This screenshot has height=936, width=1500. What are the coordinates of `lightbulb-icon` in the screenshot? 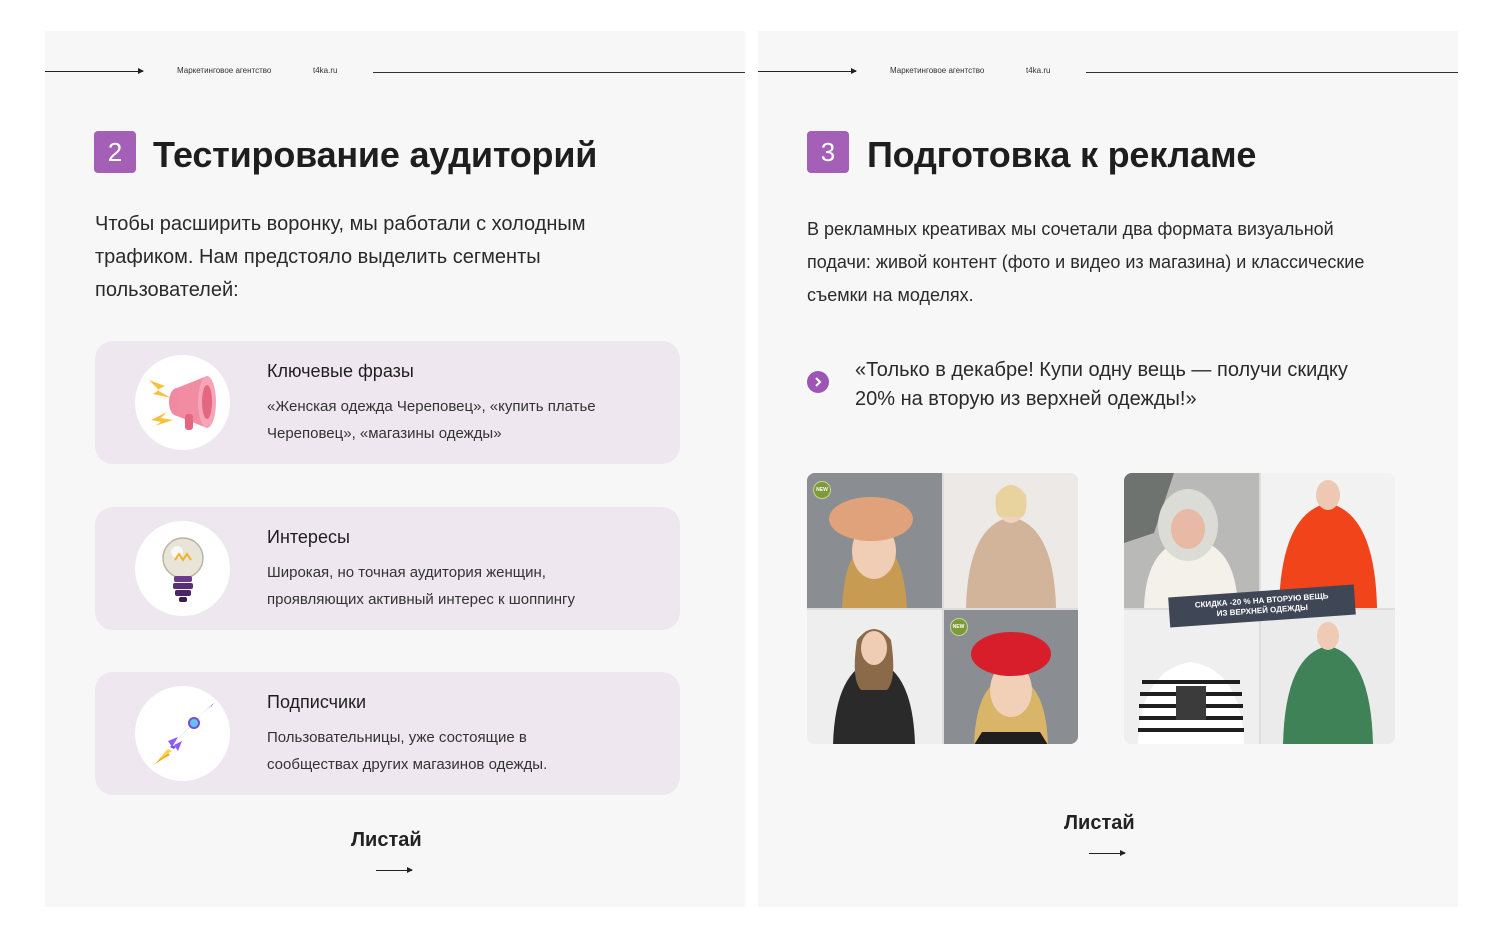 It's located at (182, 568).